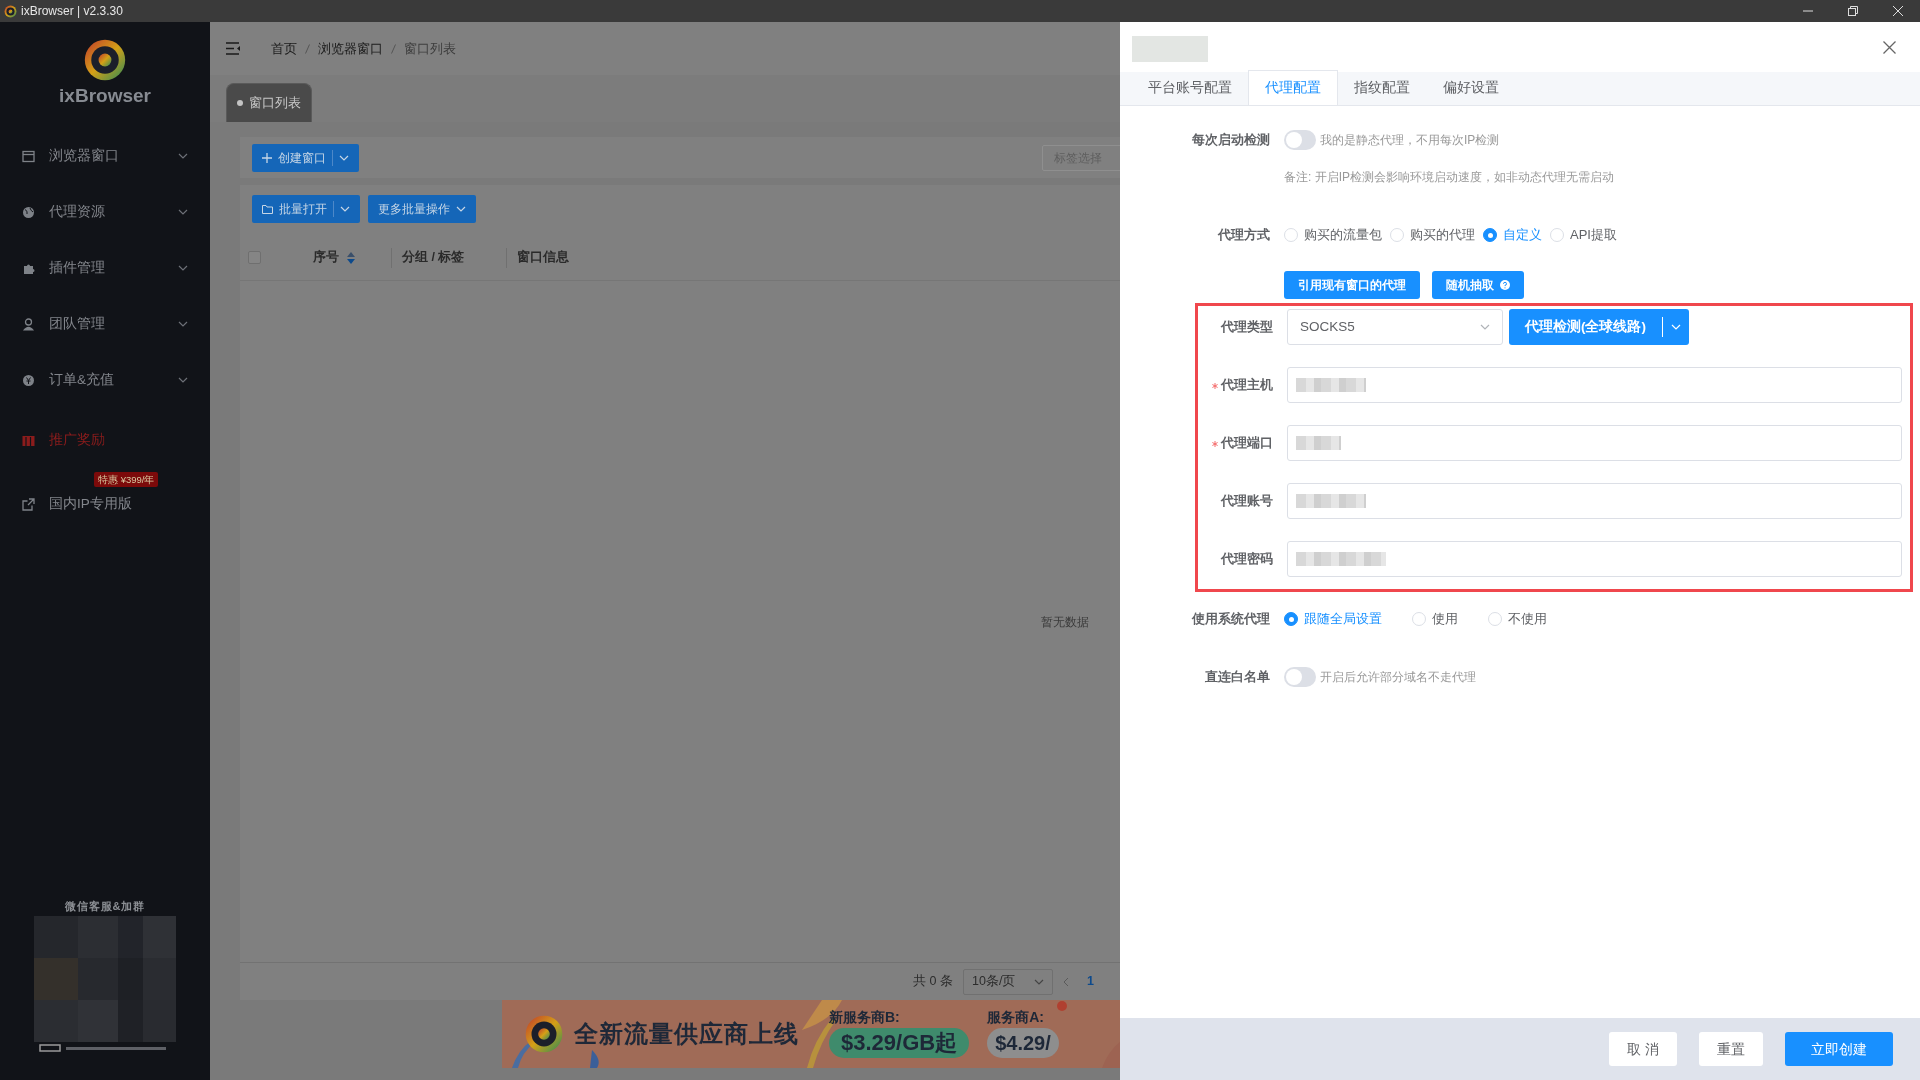  What do you see at coordinates (233, 48) in the screenshot?
I see `menu-icon` at bounding box center [233, 48].